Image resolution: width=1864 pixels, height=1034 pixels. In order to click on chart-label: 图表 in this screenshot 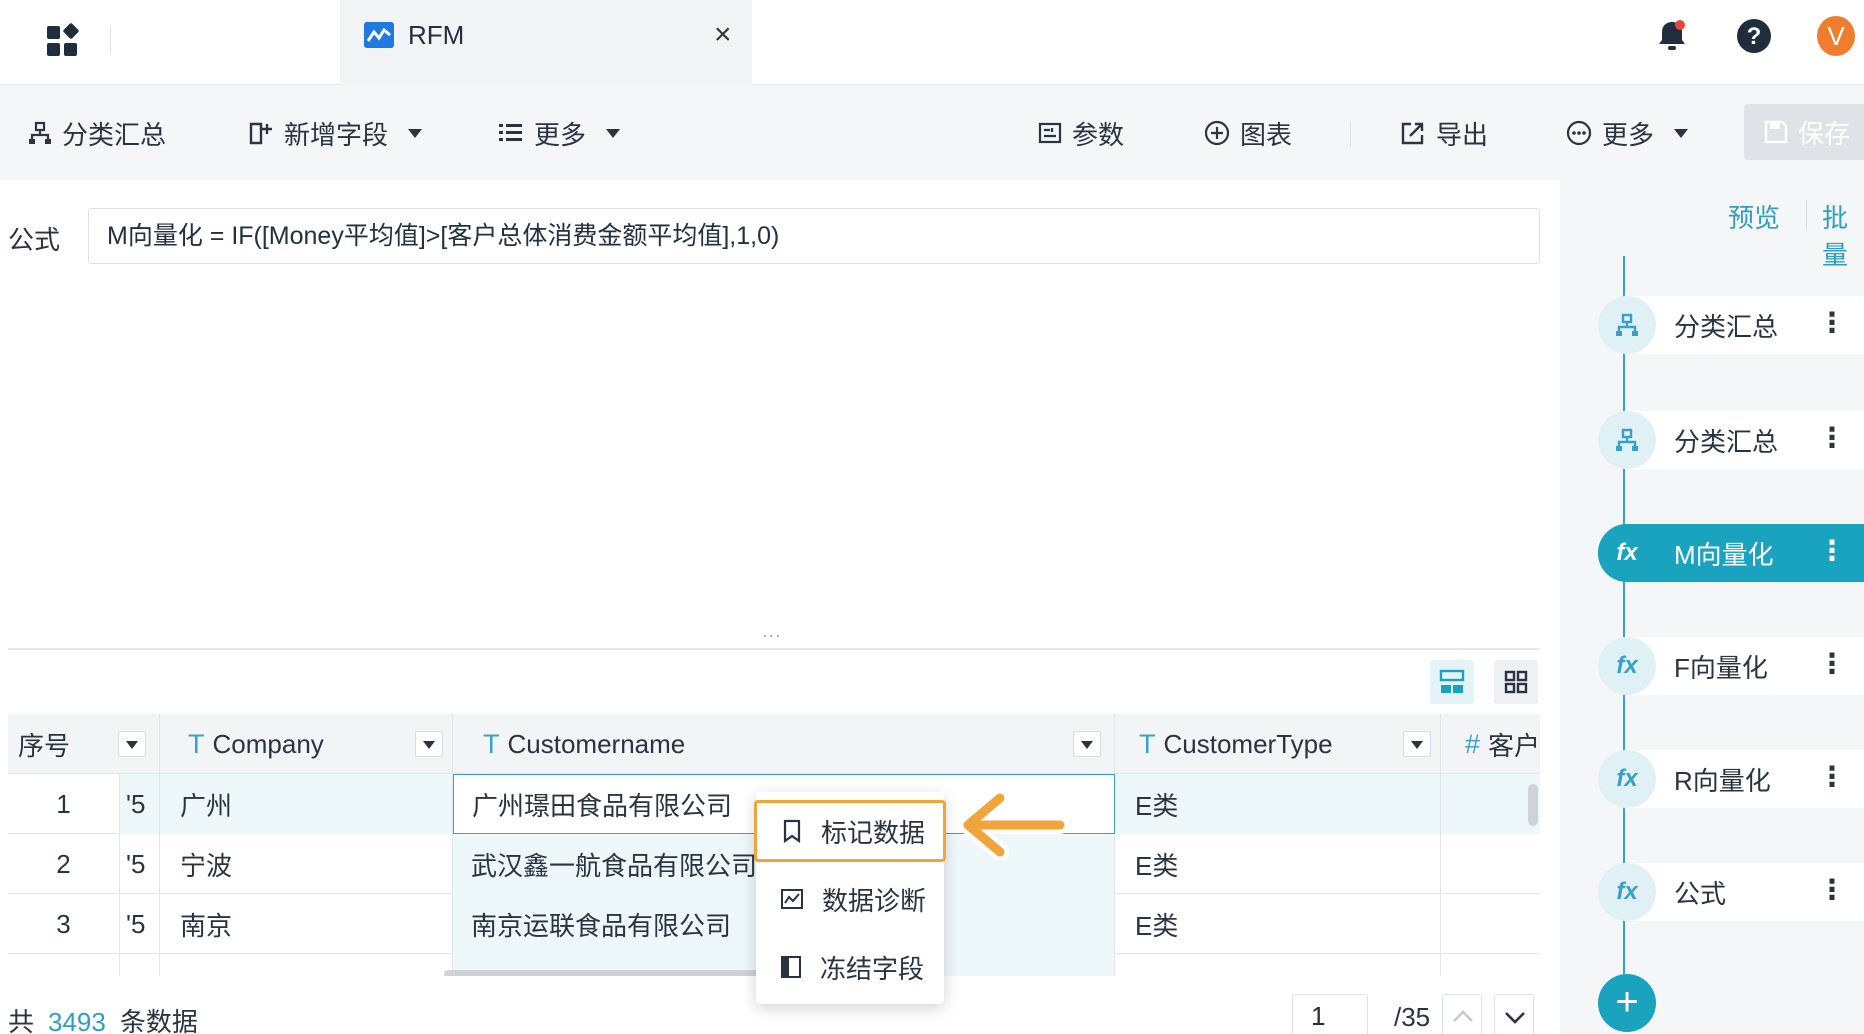, I will do `click(1266, 134)`.